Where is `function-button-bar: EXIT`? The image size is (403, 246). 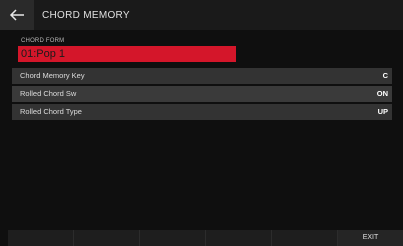 function-button-bar: EXIT is located at coordinates (205, 238).